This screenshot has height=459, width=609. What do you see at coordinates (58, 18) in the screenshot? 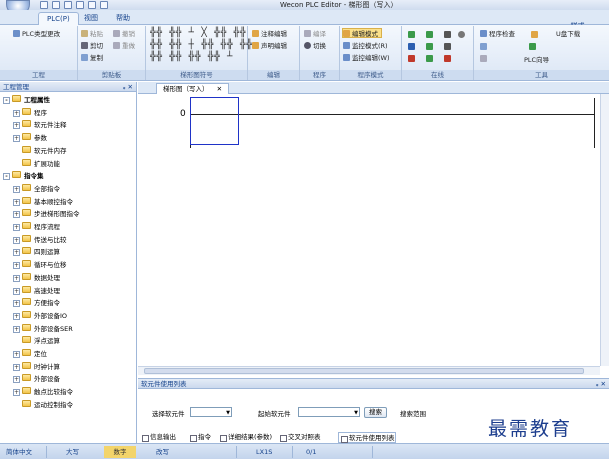
I see `tab-plc: PLC(P)` at bounding box center [58, 18].